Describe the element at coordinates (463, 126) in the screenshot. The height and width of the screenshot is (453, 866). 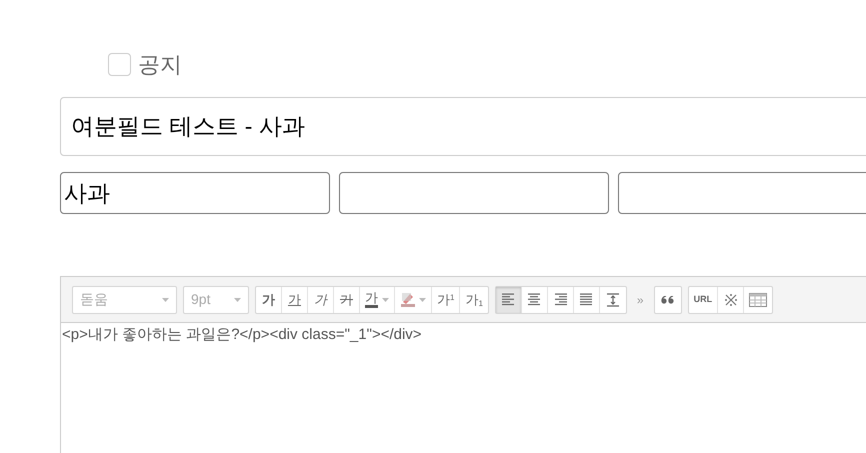
I see `title-field: 여분필드 테스트 - 사과` at that location.